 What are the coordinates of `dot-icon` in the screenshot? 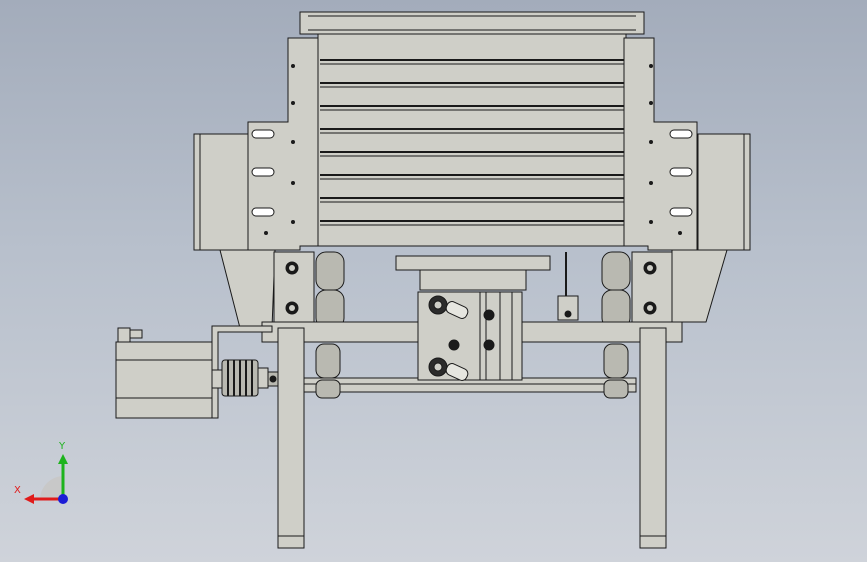 It's located at (63, 499).